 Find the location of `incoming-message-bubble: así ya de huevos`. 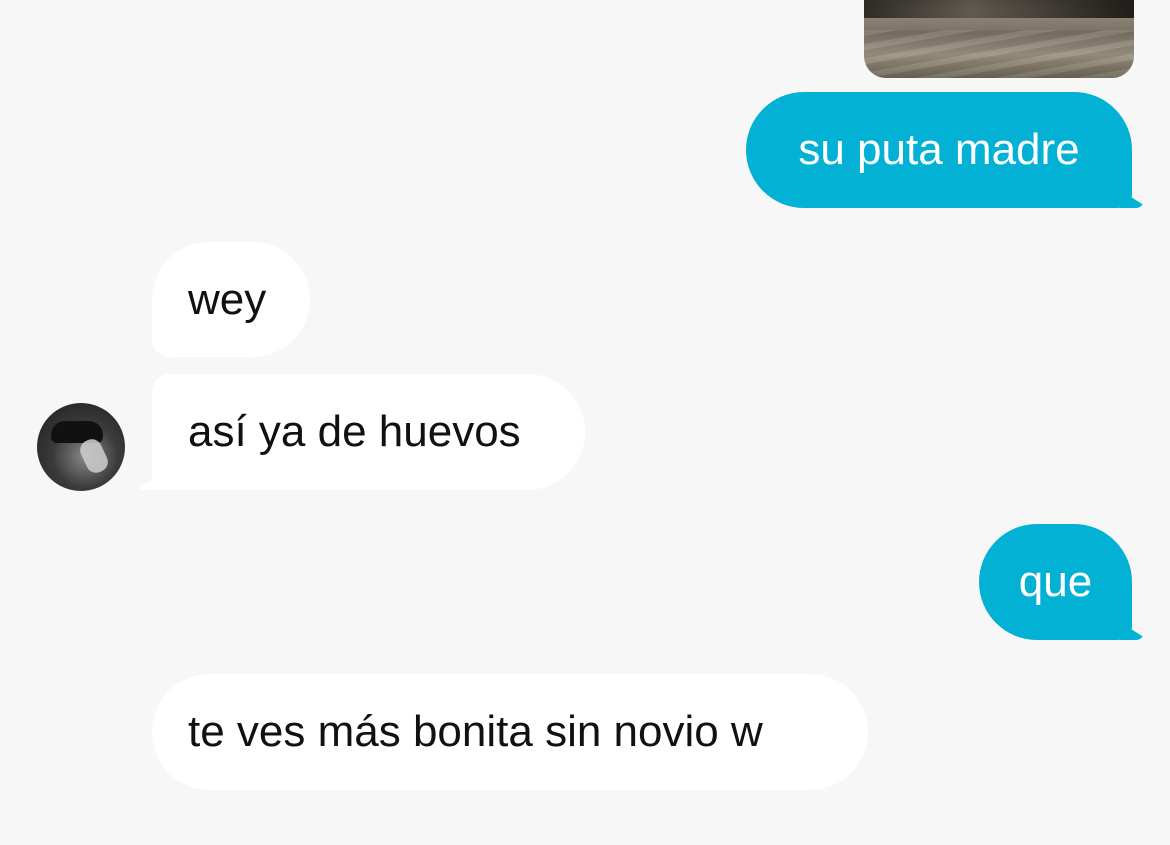

incoming-message-bubble: así ya de huevos is located at coordinates (368, 432).